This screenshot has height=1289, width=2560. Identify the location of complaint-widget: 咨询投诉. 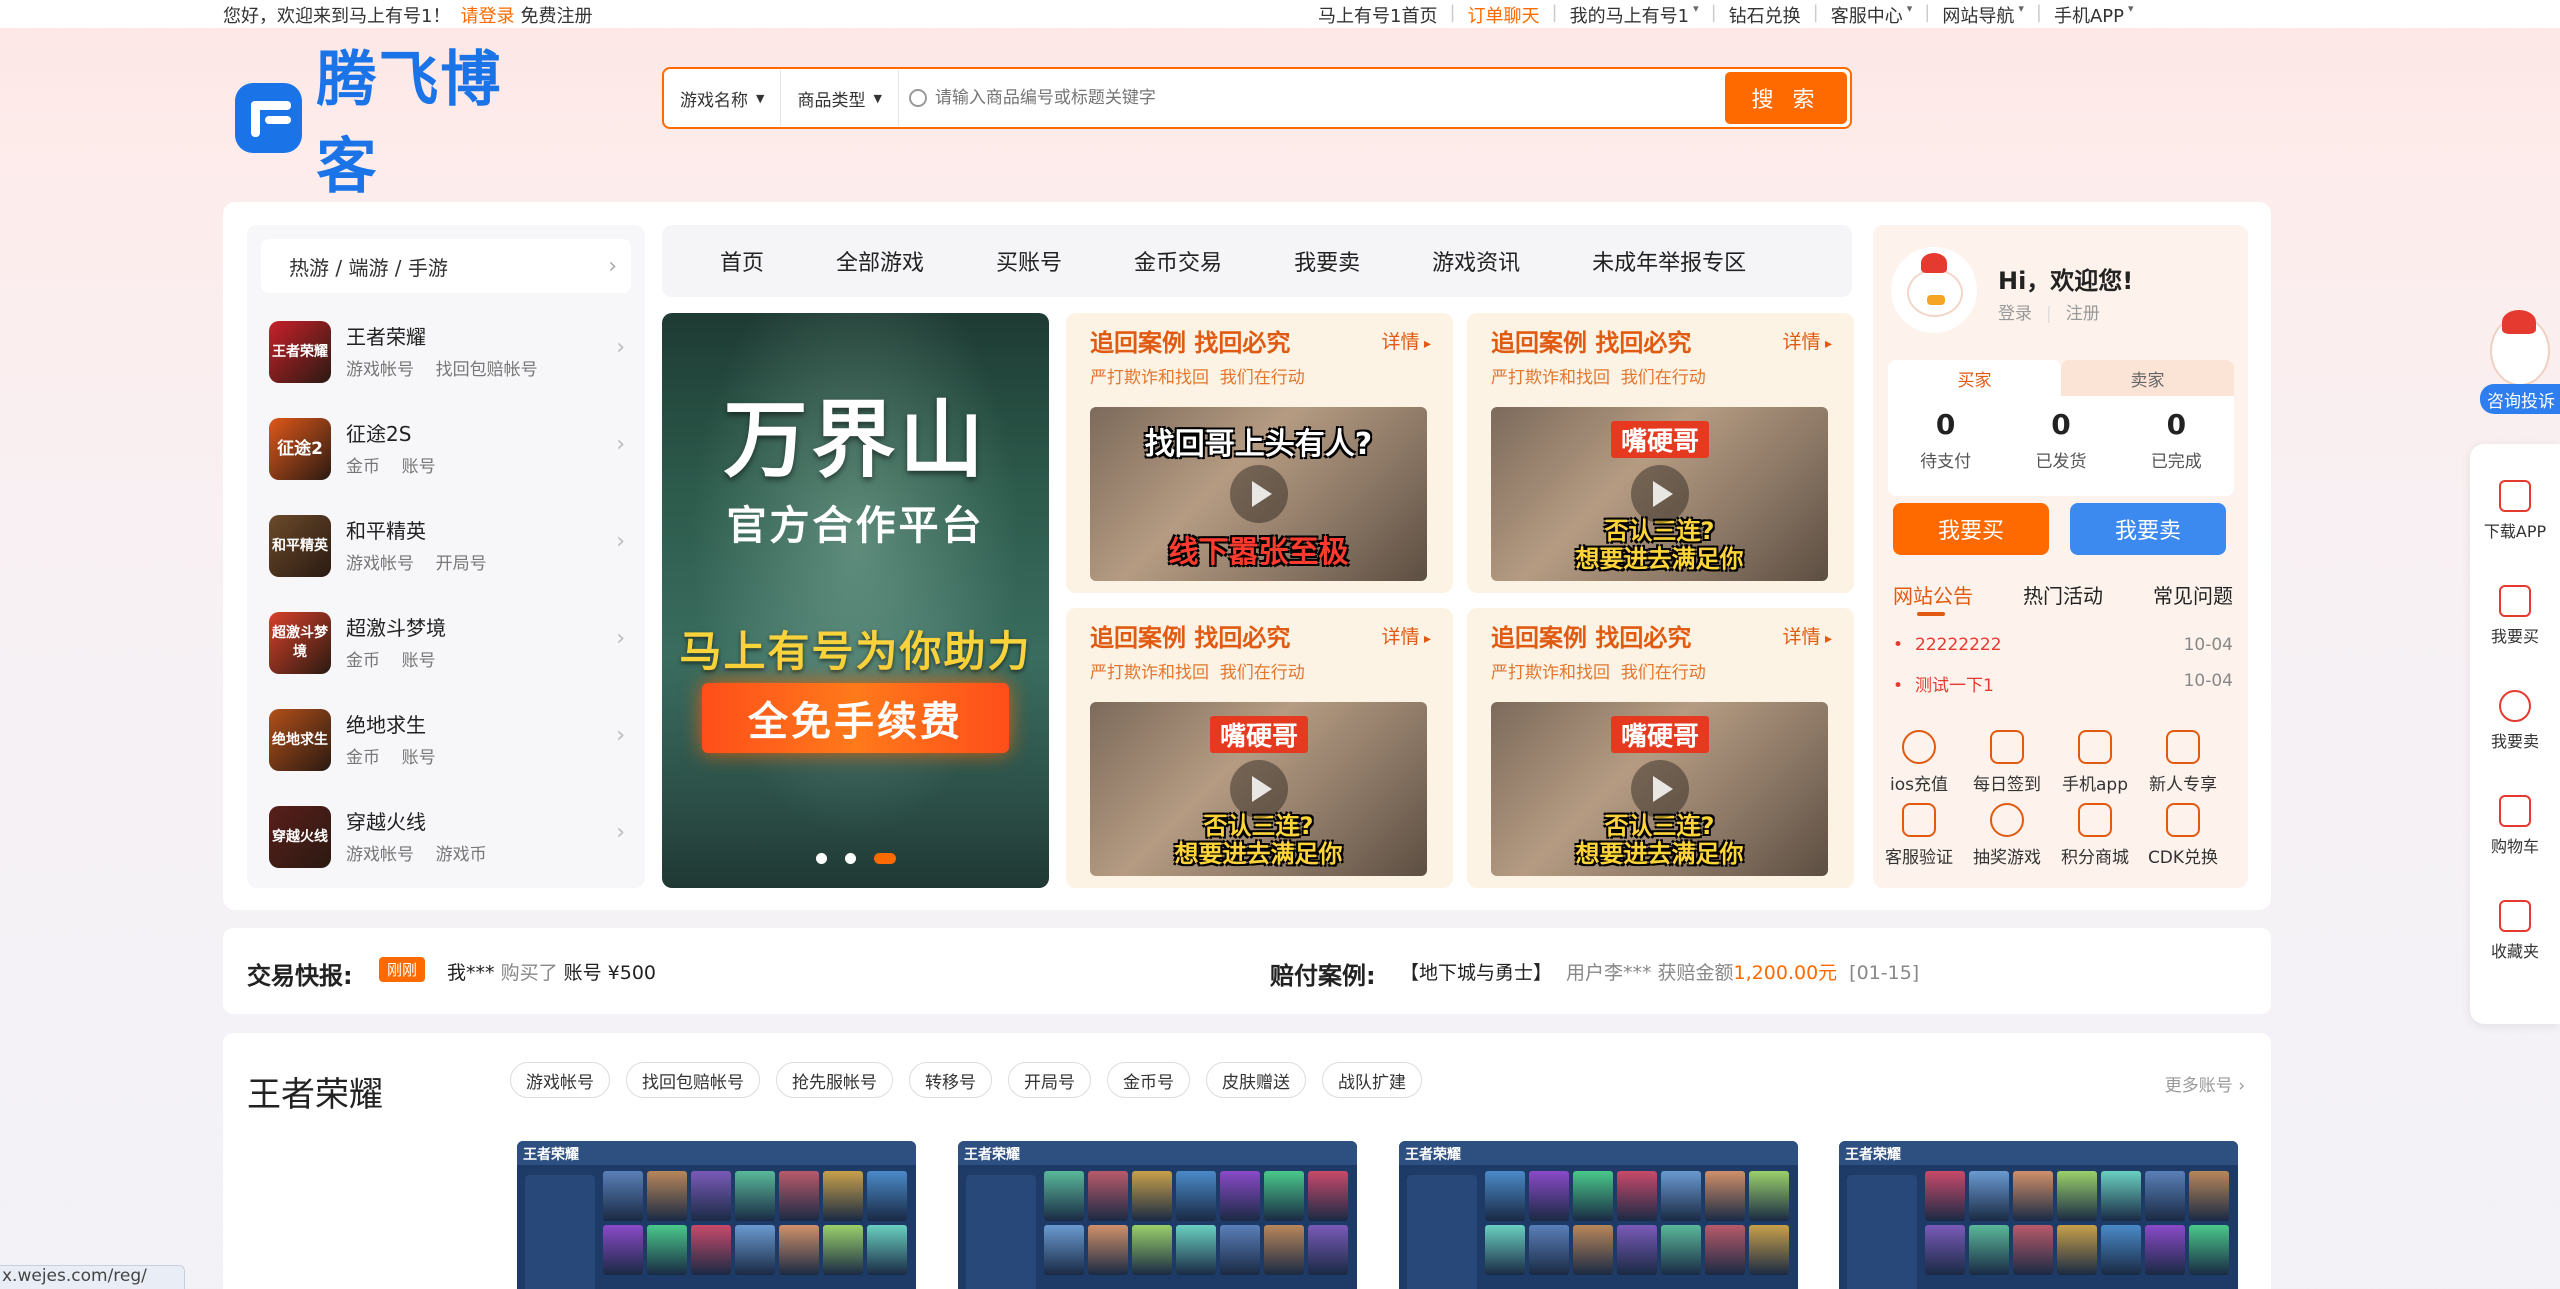
(2511, 363).